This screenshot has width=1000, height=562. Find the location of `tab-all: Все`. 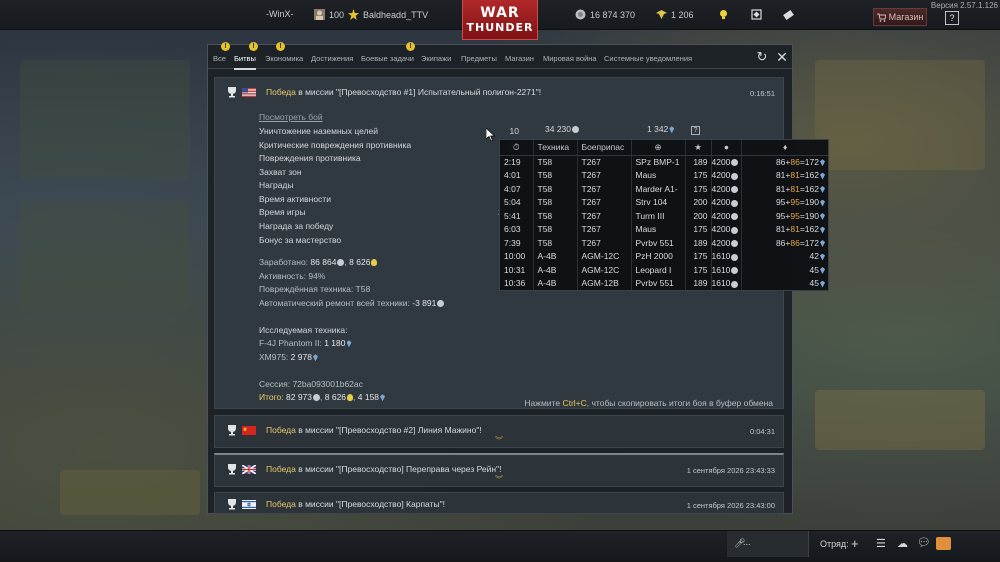

tab-all: Все is located at coordinates (219, 58).